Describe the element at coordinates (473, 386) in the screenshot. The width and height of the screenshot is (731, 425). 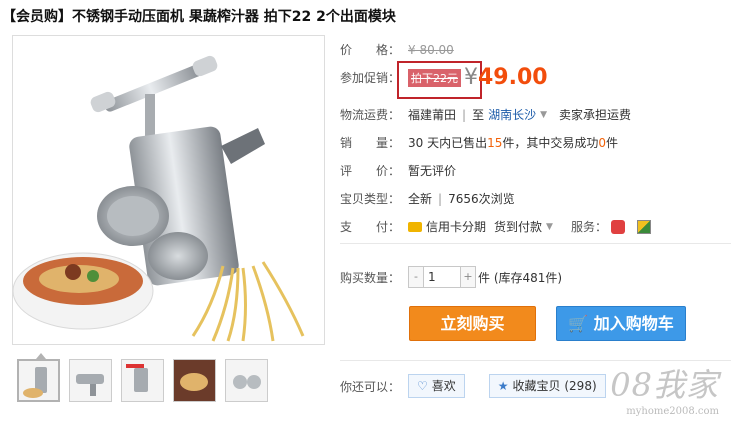
I see `extra-actions-row: 你还可以： ♡ 喜欢 ★ 收藏宝贝 (298)` at that location.